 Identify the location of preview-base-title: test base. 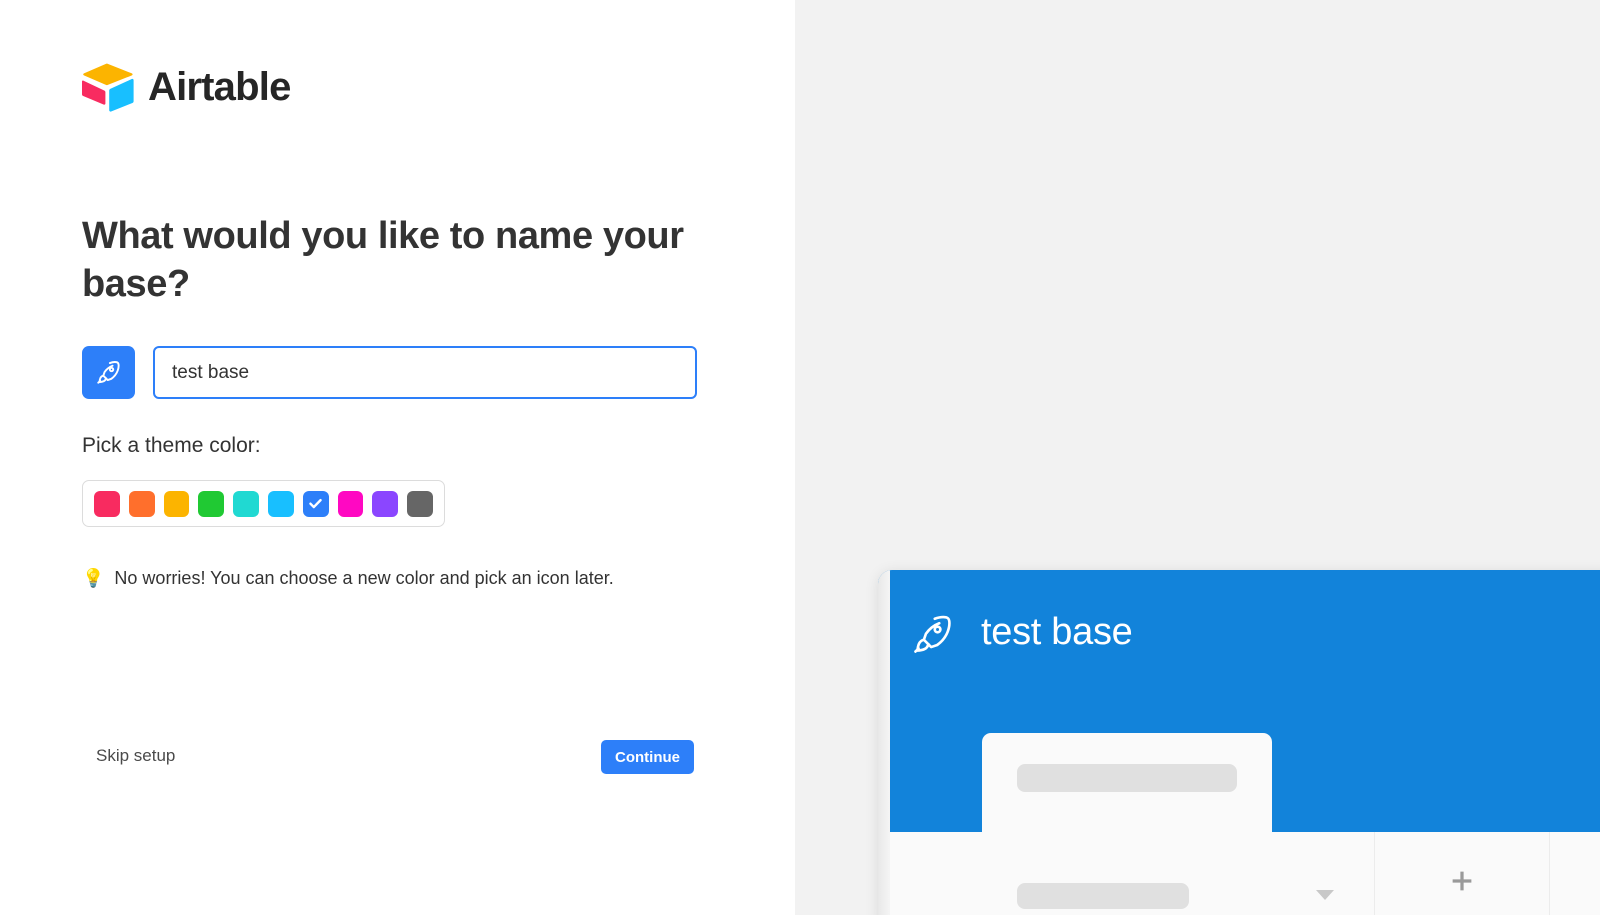
(1057, 632).